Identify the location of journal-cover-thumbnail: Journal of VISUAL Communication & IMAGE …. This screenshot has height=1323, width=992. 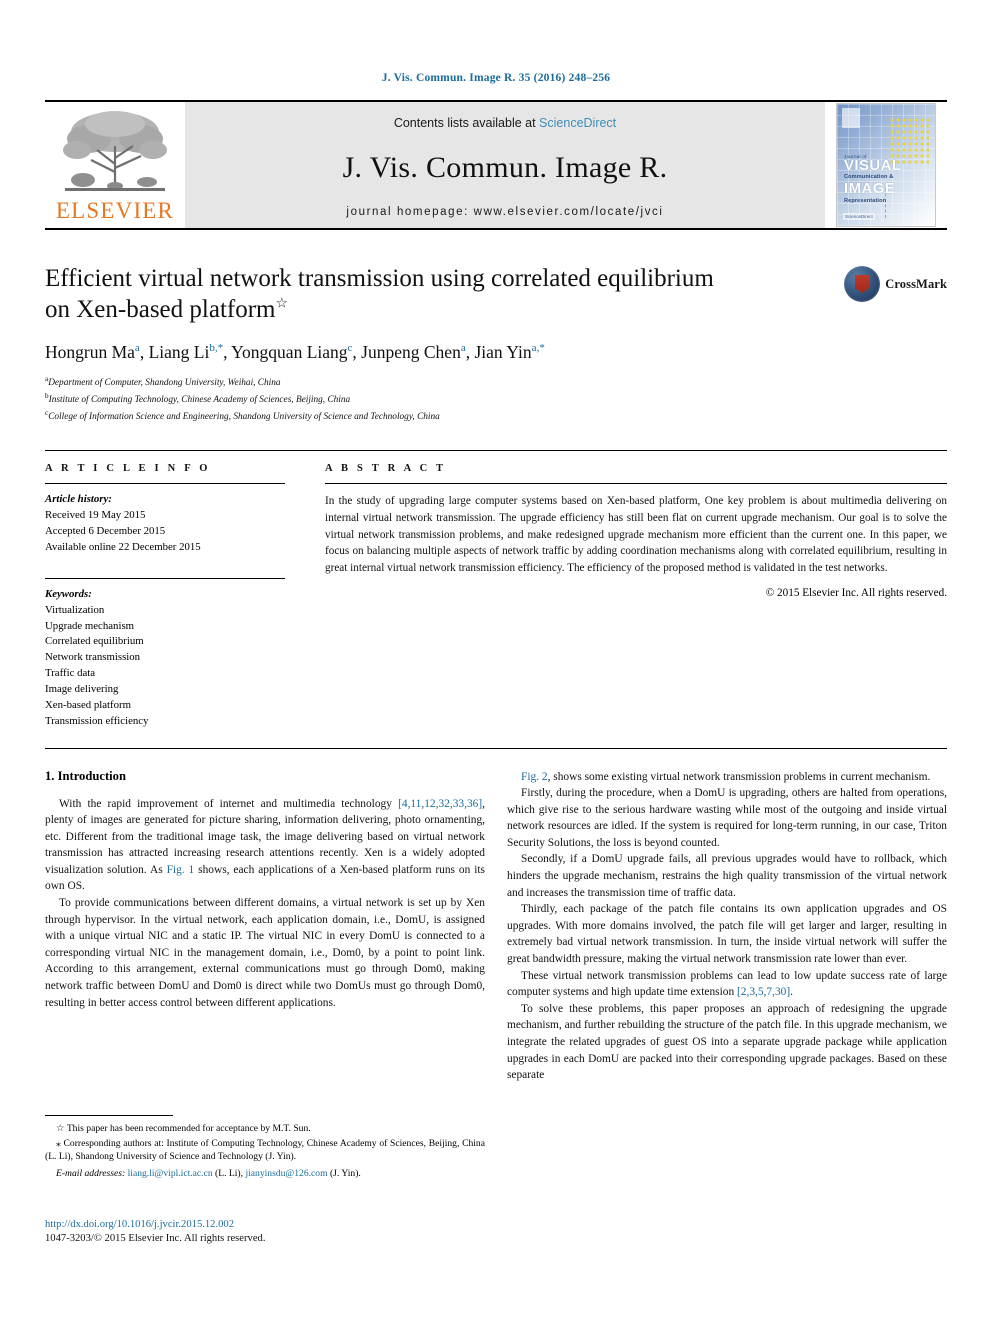
(886, 165).